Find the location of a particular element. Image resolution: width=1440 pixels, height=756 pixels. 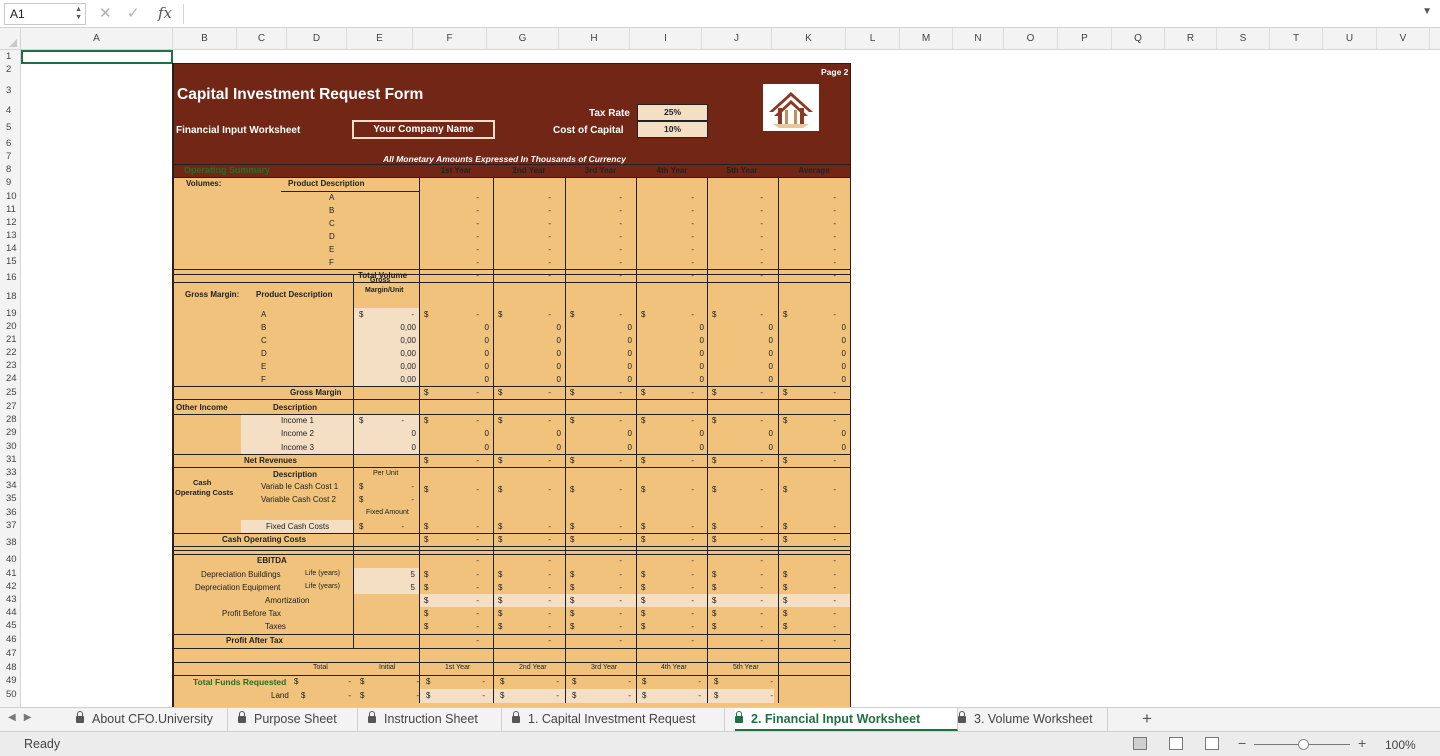

insert-function-icon: fx is located at coordinates (165, 13).